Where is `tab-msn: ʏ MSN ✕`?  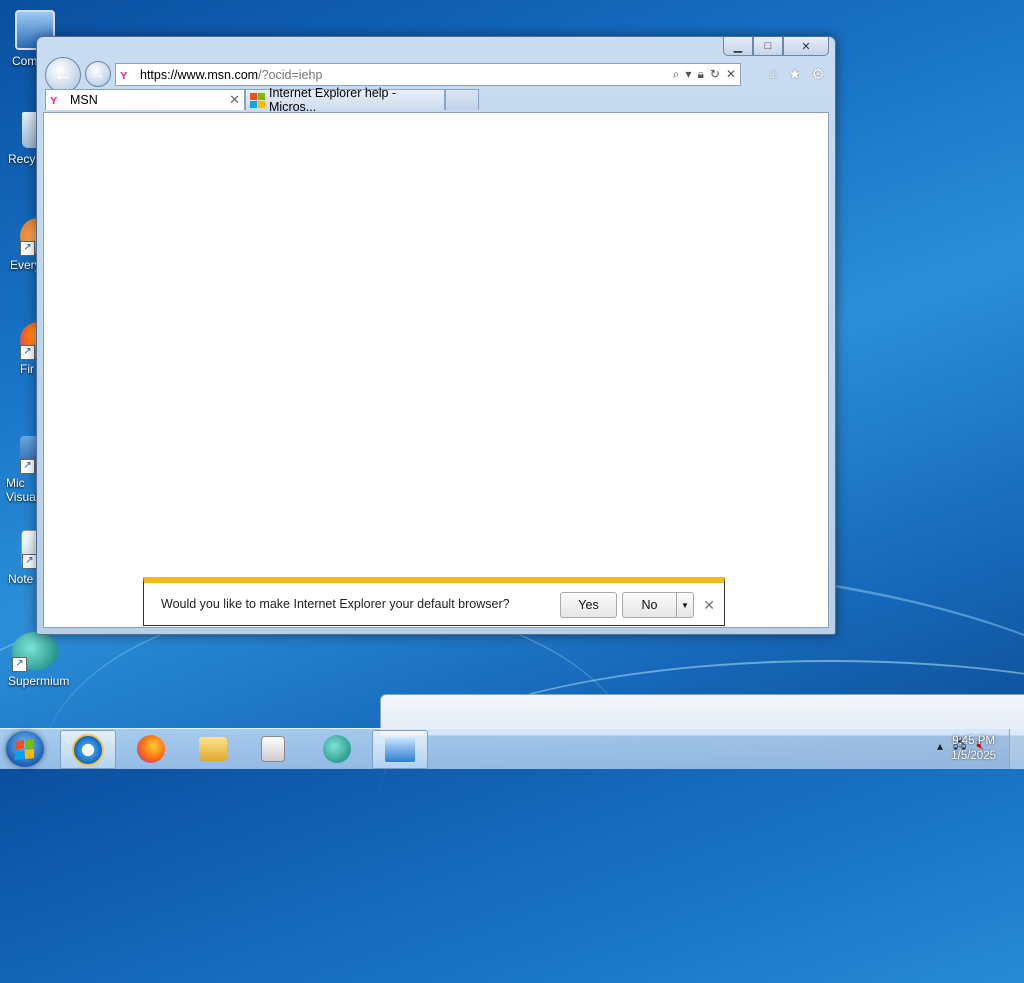 tab-msn: ʏ MSN ✕ is located at coordinates (145, 99).